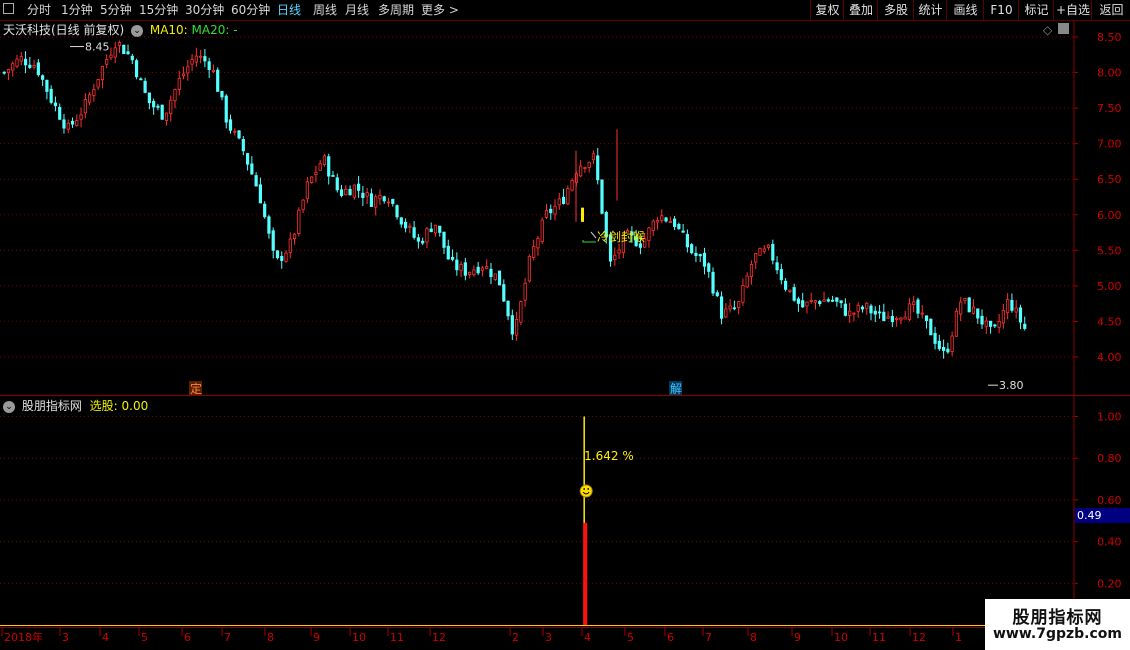 Image resolution: width=1130 pixels, height=650 pixels. I want to click on annotation-arrow, so click(593, 235).